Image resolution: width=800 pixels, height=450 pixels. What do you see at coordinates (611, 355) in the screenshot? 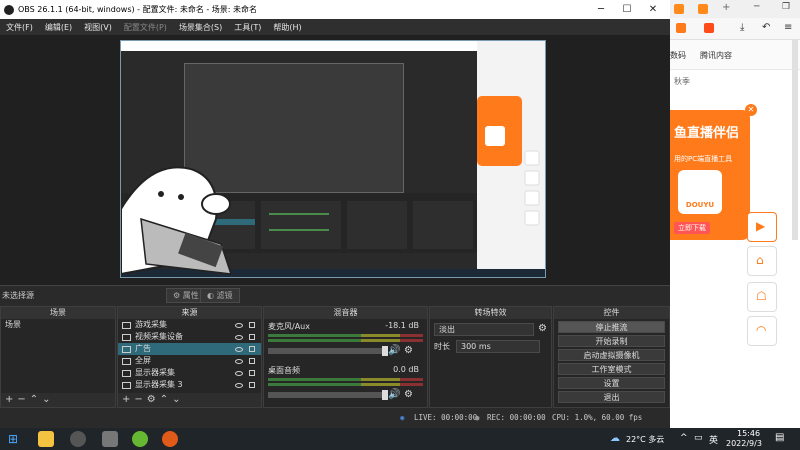
I see `virtual-camera-button: 启动虚拟摄像机` at bounding box center [611, 355].